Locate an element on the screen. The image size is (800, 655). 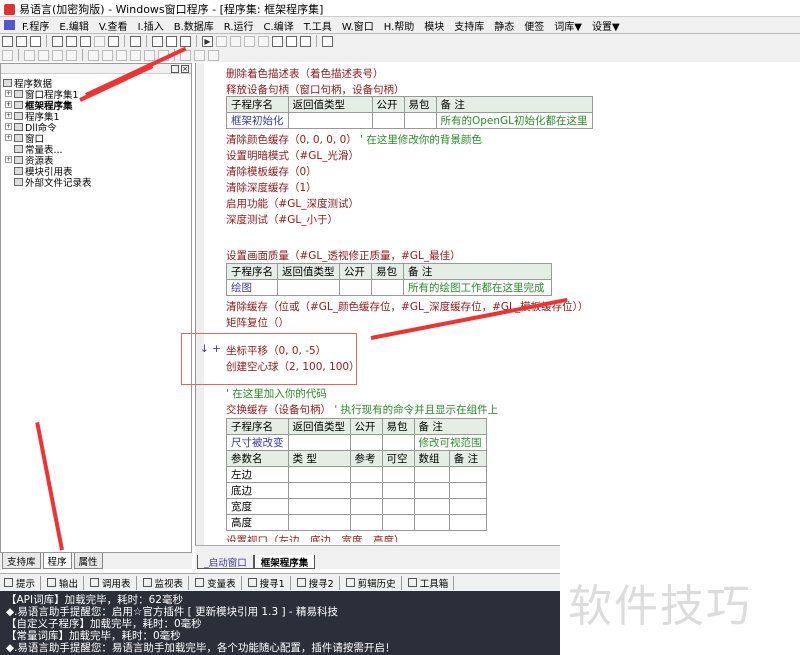
menu-item: V.查看 is located at coordinates (113, 25).